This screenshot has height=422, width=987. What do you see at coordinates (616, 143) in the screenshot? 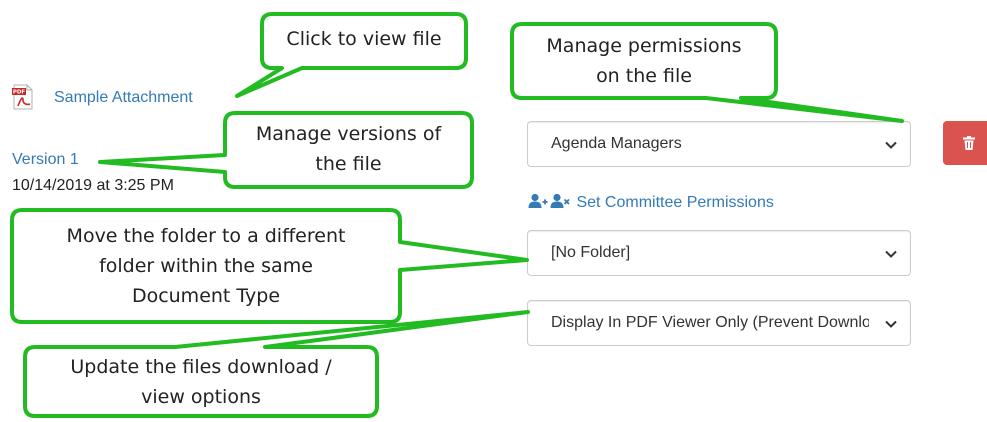
I see `permissions-select-value: Agenda Managers` at bounding box center [616, 143].